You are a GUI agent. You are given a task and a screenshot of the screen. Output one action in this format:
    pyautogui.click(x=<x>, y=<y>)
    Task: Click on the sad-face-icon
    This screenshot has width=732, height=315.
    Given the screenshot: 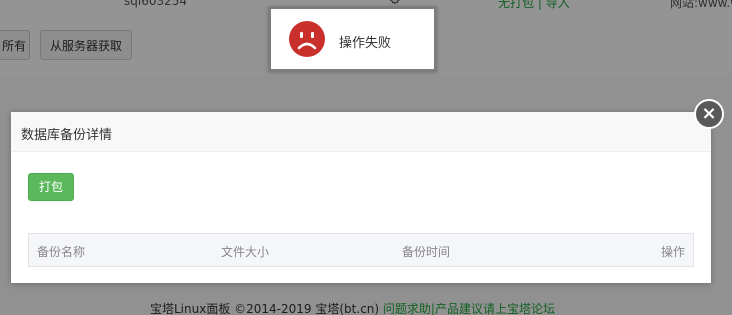 What is the action you would take?
    pyautogui.click(x=307, y=39)
    